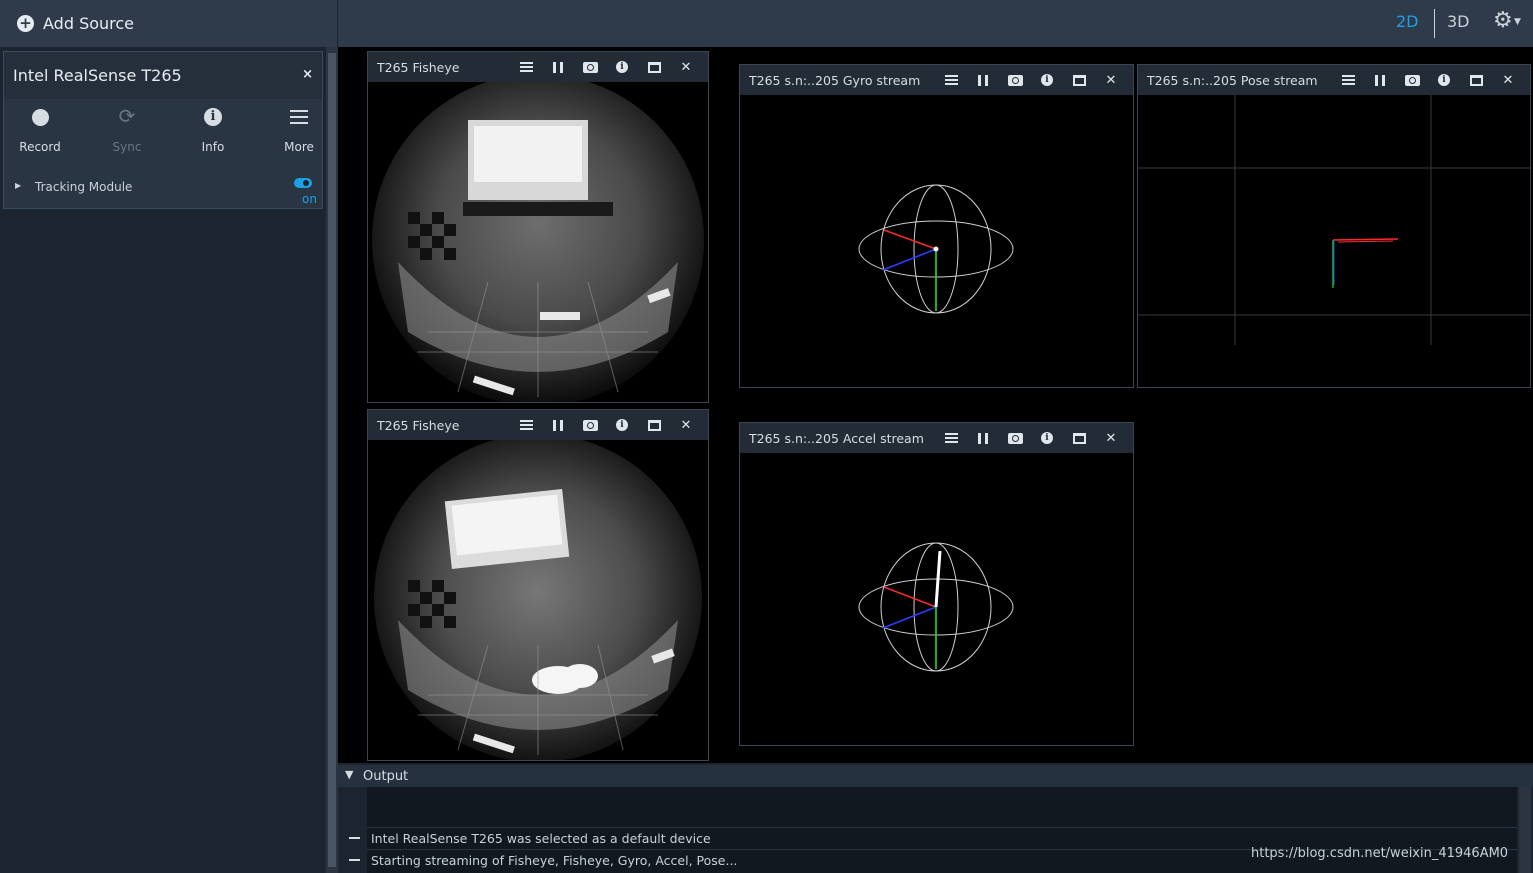 The image size is (1533, 873). What do you see at coordinates (836, 438) in the screenshot?
I see `stream-title: T265 s.n:..205 Accel stream` at bounding box center [836, 438].